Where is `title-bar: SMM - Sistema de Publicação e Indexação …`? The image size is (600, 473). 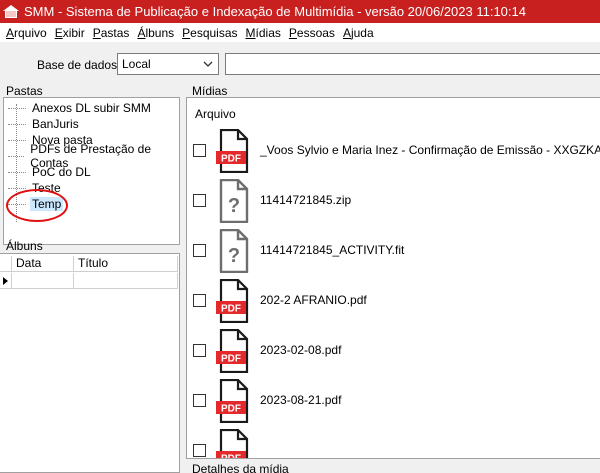 title-bar: SMM - Sistema de Publicação e Indexação … is located at coordinates (300, 11).